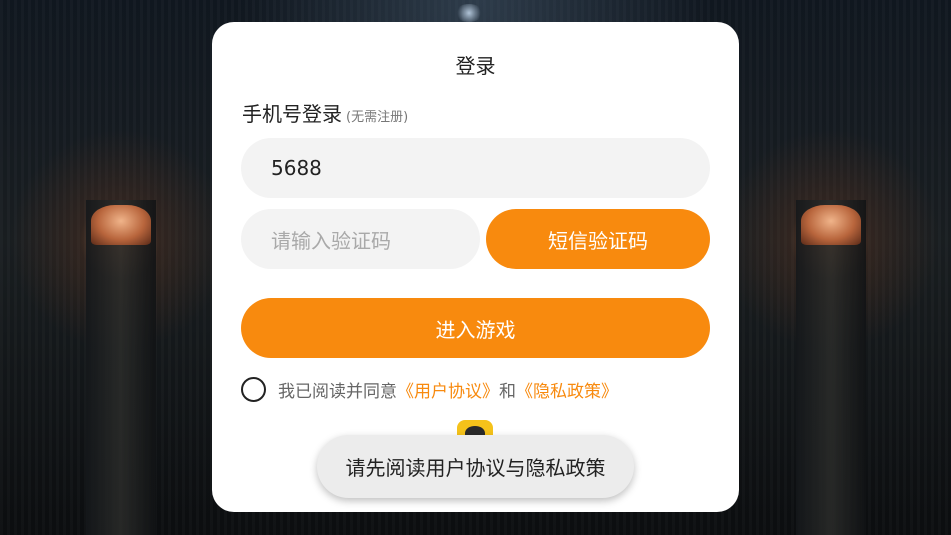 Image resolution: width=951 pixels, height=535 pixels. Describe the element at coordinates (121, 225) in the screenshot. I see `left-lamp` at that location.